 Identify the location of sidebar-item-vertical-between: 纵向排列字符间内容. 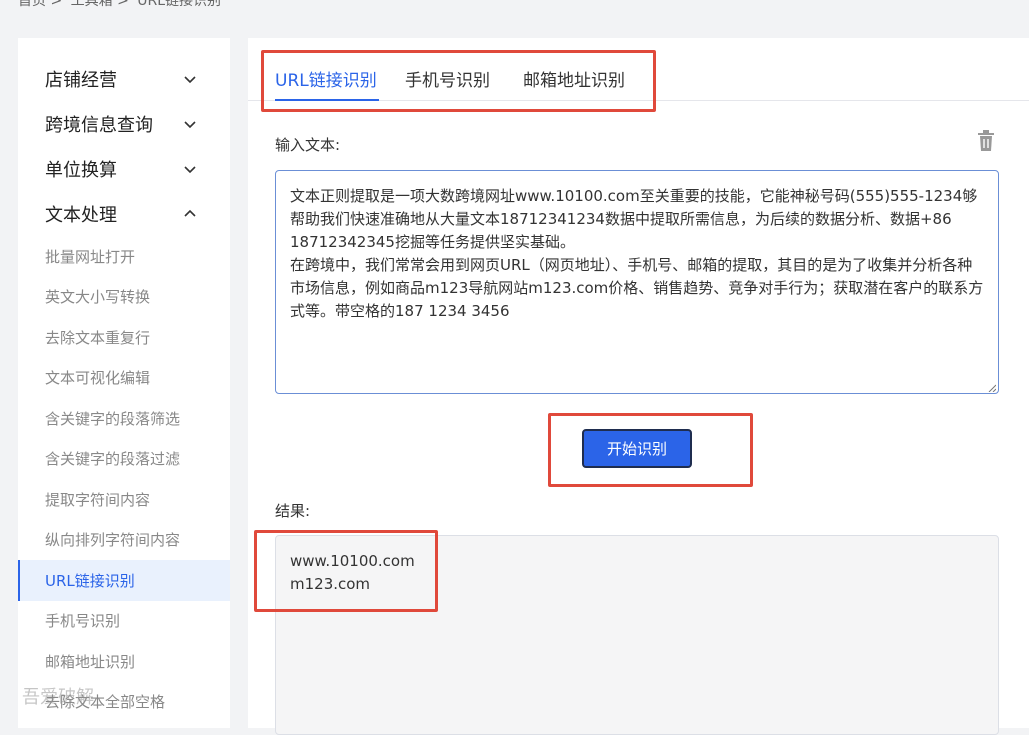
(124, 540).